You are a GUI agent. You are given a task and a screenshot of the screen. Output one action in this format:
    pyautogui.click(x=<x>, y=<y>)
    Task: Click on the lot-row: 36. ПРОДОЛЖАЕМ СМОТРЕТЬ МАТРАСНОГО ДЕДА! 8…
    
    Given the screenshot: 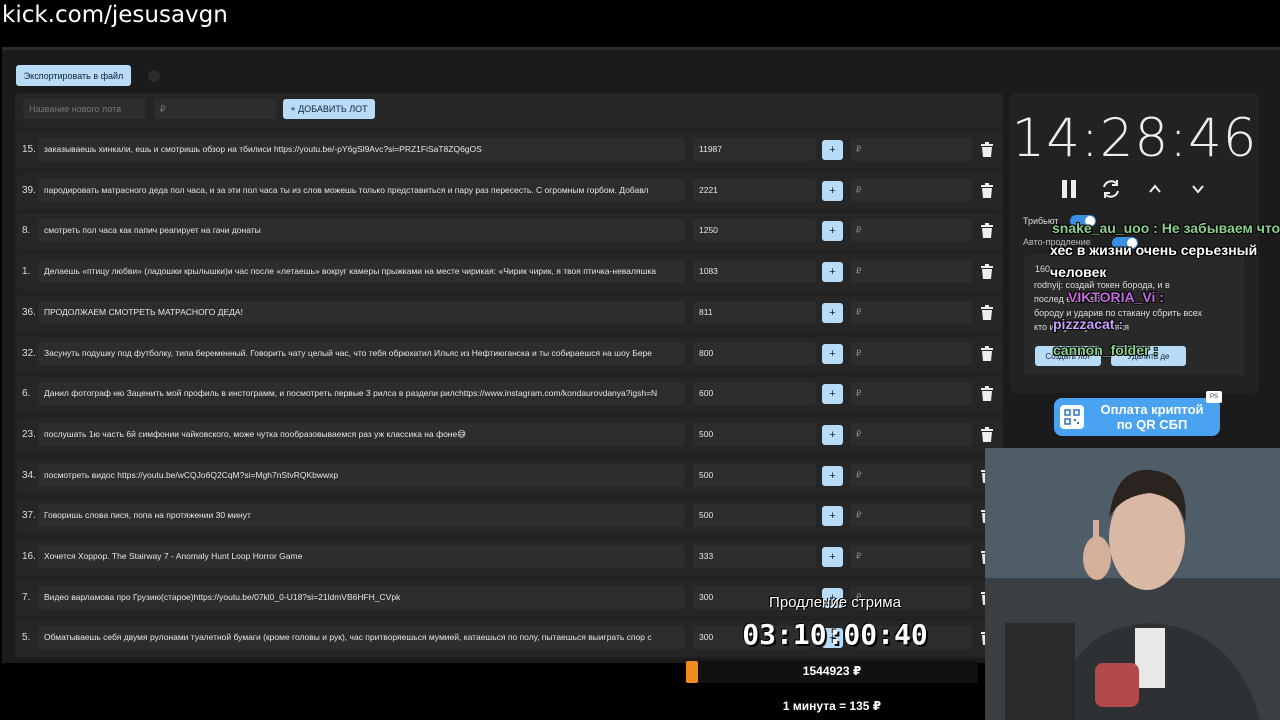 What is the action you would take?
    pyautogui.click(x=509, y=313)
    